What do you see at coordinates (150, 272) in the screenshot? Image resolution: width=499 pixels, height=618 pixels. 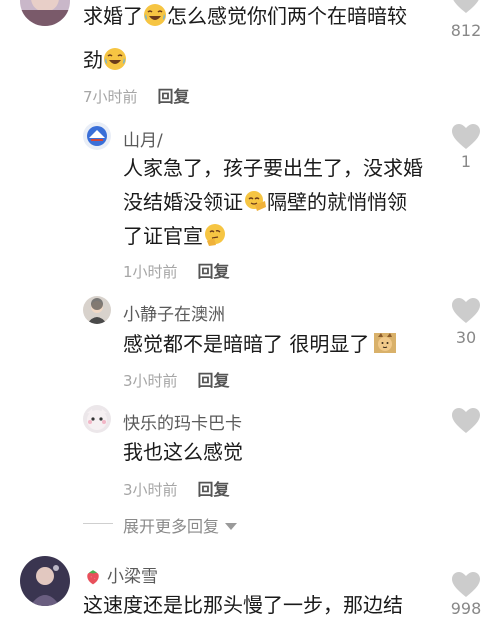 I see `timestamp: 1小时前` at bounding box center [150, 272].